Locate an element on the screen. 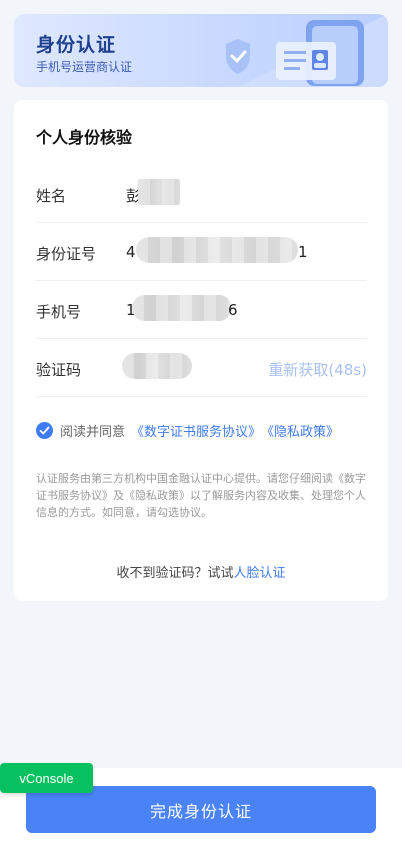 This screenshot has height=850, width=402. banner-title: 身份认证 is located at coordinates (76, 45).